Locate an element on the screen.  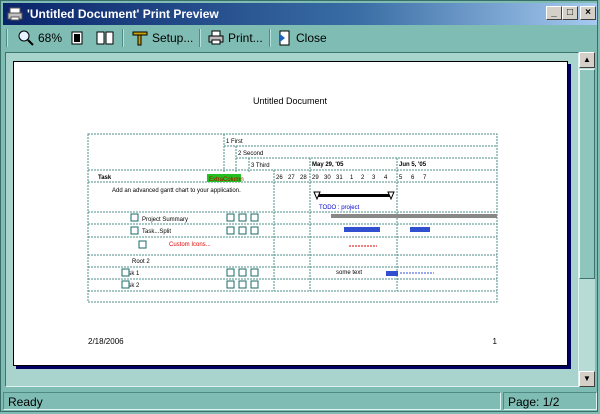
column-task: Task is located at coordinates (105, 178).